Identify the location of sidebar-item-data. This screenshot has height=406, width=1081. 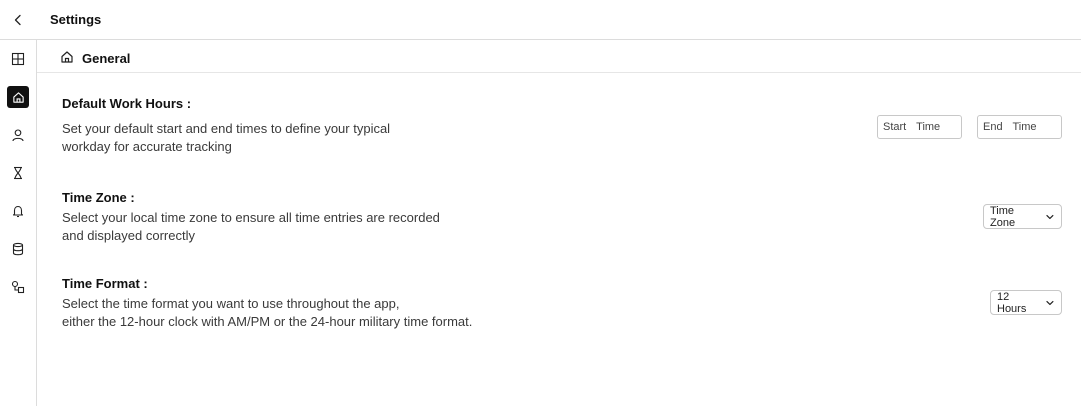
(18, 249).